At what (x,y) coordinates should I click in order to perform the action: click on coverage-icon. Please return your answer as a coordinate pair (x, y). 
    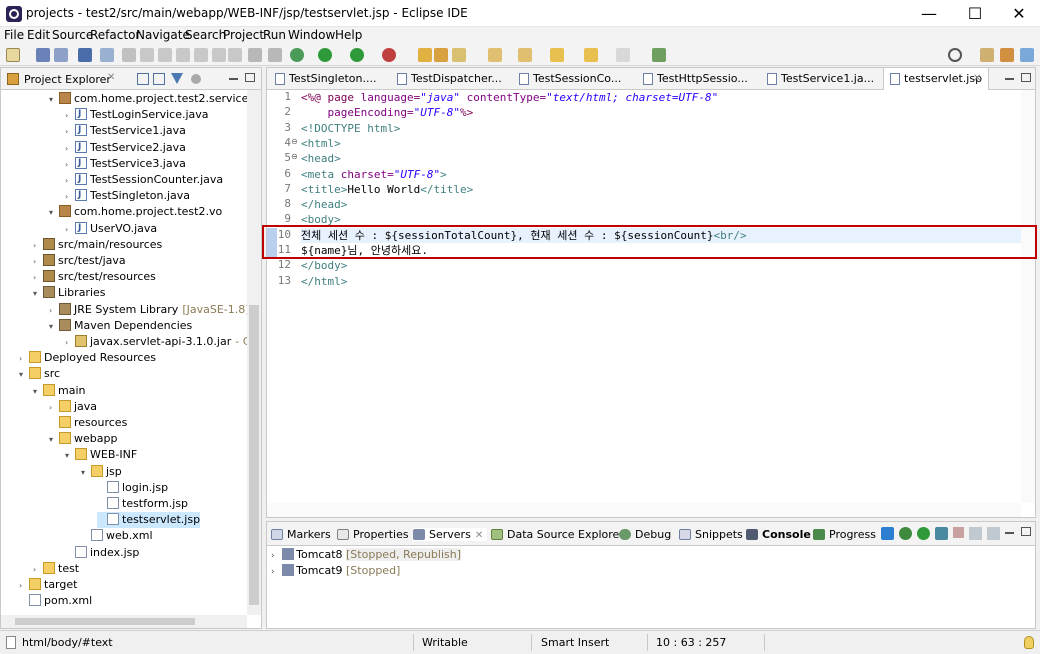
    Looking at the image, I should click on (357, 55).